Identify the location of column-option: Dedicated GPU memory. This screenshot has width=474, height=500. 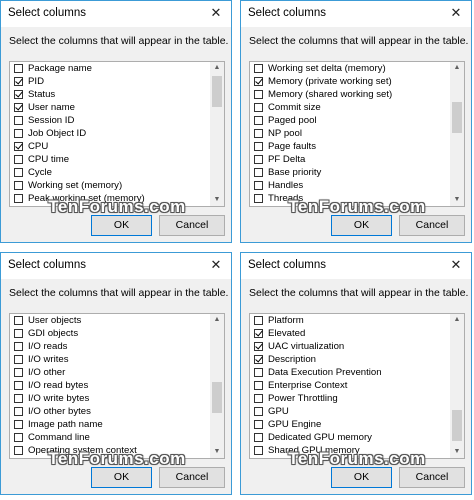
(350, 437).